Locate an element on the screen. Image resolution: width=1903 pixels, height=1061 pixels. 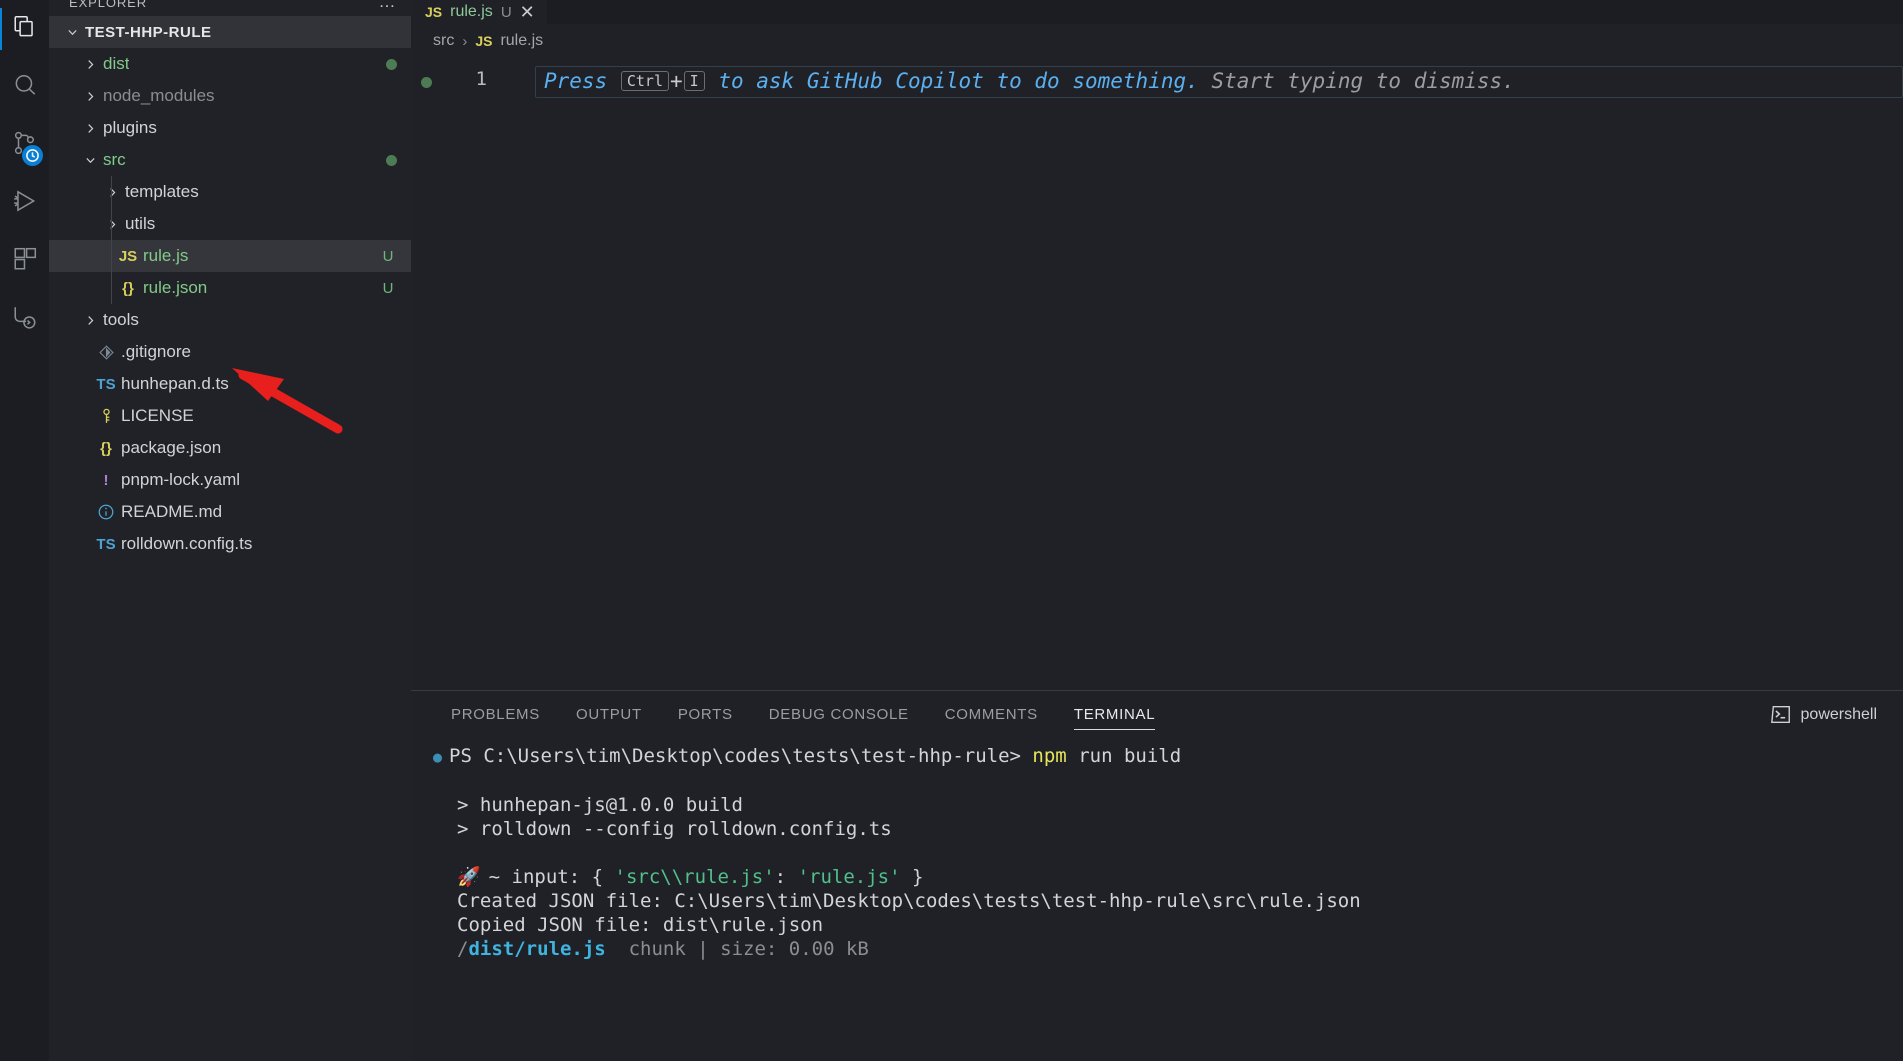
tree-item-label: src is located at coordinates (114, 159).